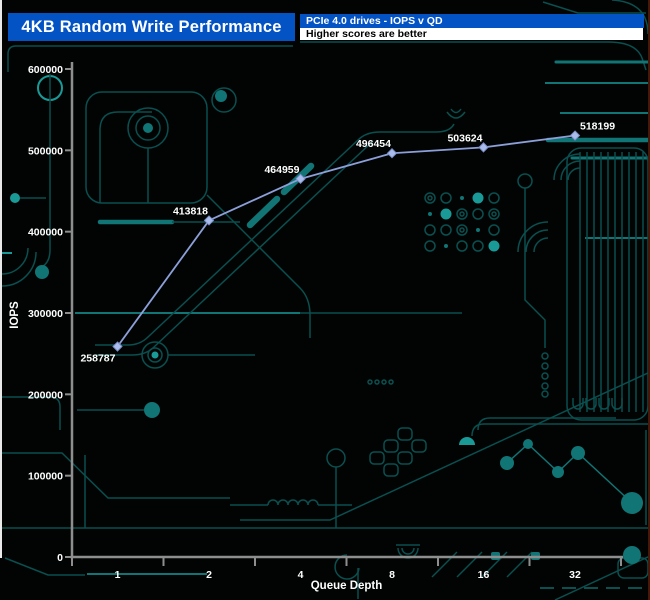  I want to click on y-tick-label: 200000, so click(45, 395).